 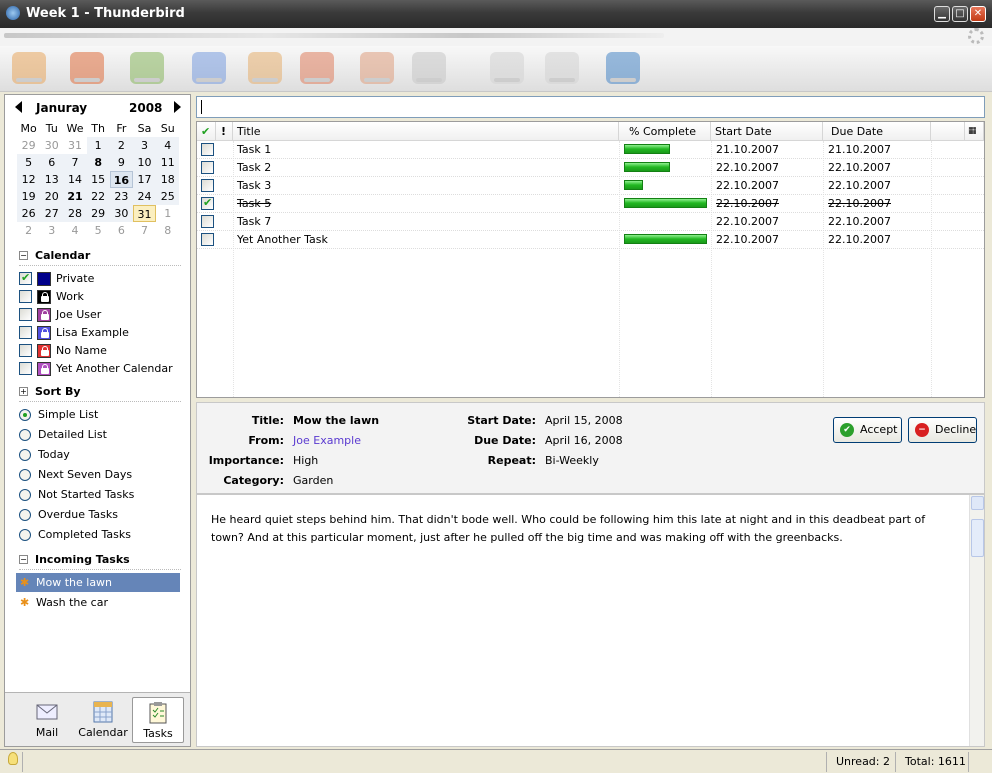 I want to click on menu-bar, so click(x=496, y=37).